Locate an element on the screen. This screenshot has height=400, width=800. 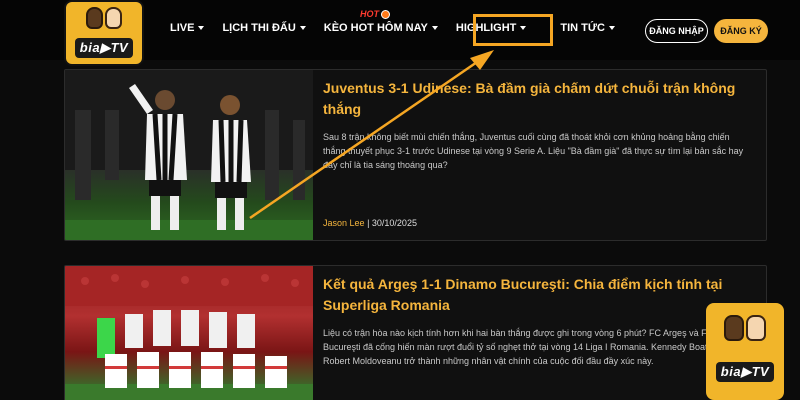
nav-item-label: LIVE is located at coordinates (182, 28).